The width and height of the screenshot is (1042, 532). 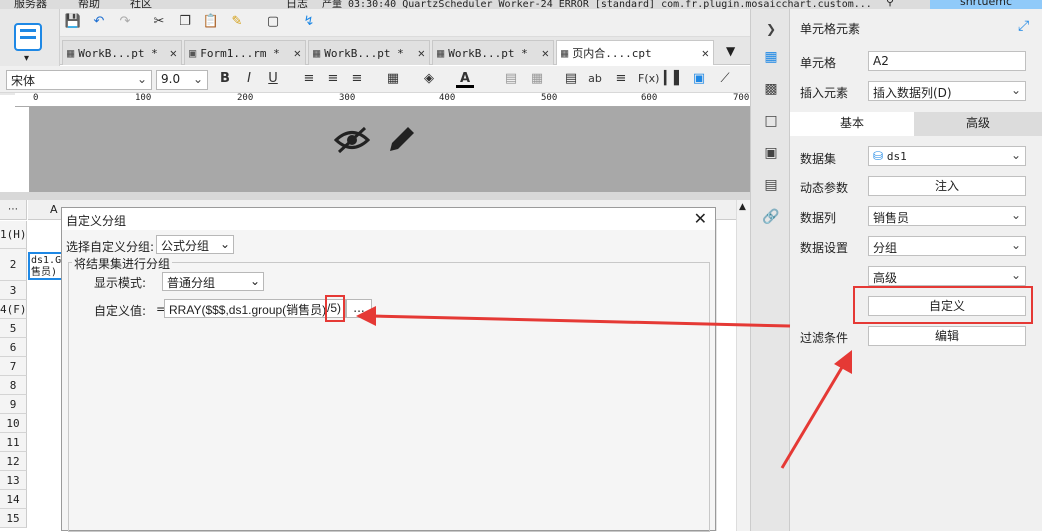 What do you see at coordinates (604, 387) in the screenshot?
I see `annotation-arrows` at bounding box center [604, 387].